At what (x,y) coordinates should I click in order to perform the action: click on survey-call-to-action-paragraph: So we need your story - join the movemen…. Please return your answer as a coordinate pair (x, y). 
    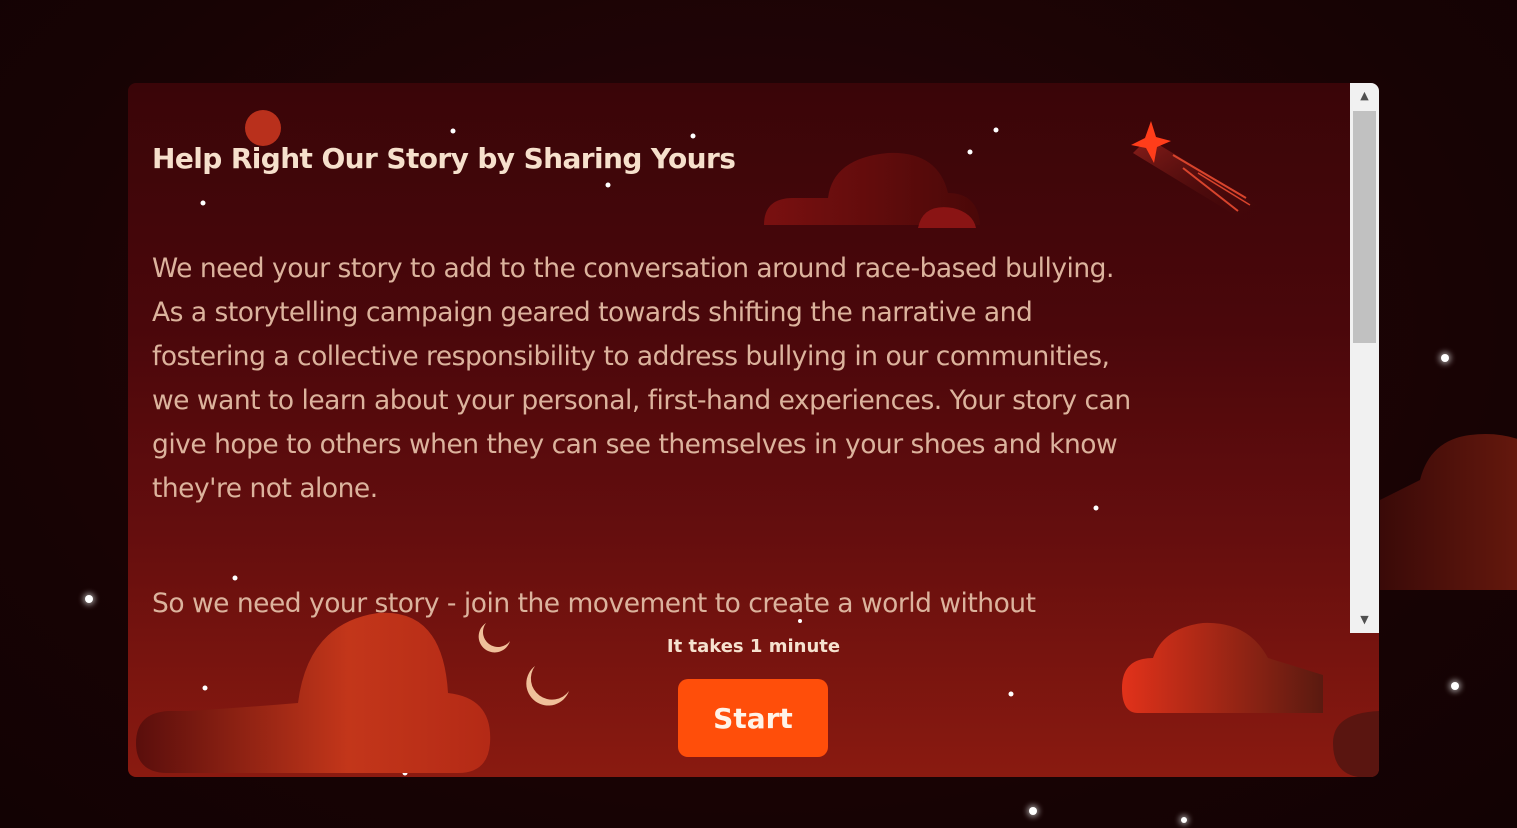
    Looking at the image, I should click on (594, 603).